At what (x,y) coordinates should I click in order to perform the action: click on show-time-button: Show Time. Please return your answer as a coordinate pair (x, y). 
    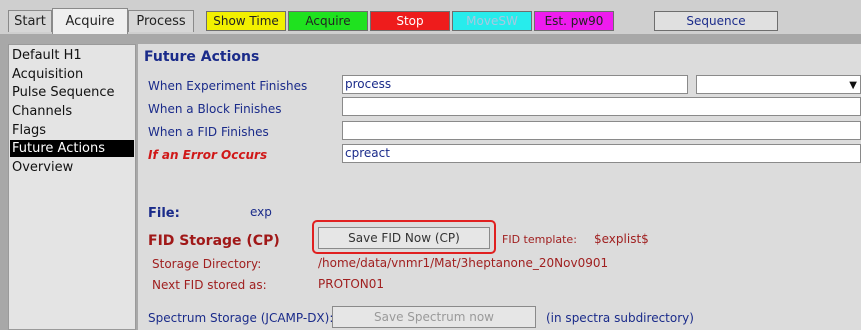
    Looking at the image, I should click on (246, 21).